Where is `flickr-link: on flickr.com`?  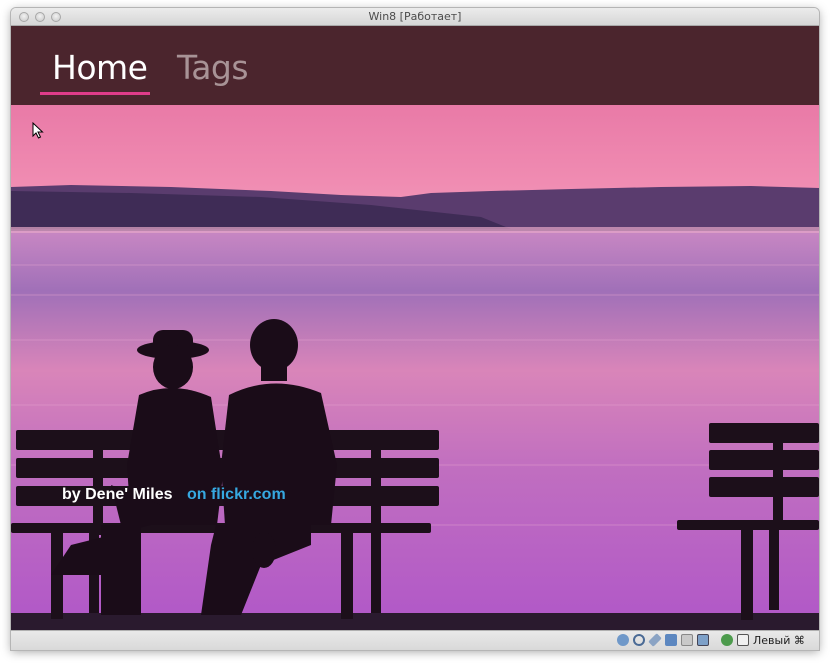
flickr-link: on flickr.com is located at coordinates (236, 494).